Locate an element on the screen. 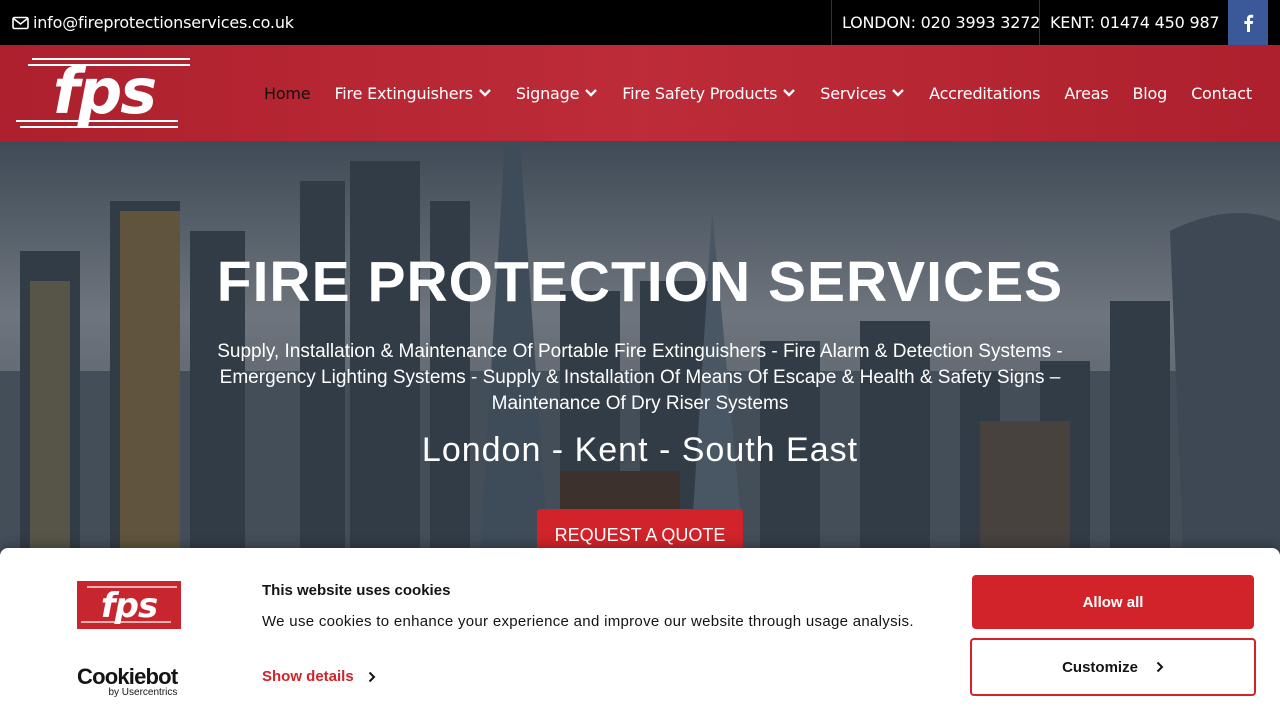  cookiebot-name: Cookiebot is located at coordinates (127, 676).